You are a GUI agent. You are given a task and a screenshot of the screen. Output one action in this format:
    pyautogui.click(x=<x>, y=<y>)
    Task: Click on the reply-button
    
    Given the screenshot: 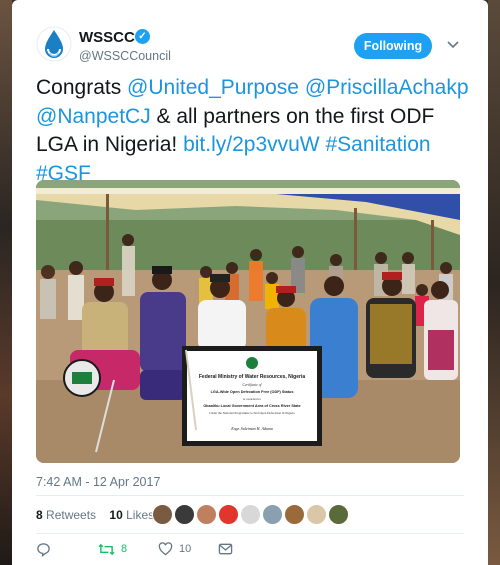 What is the action you would take?
    pyautogui.click(x=43, y=550)
    